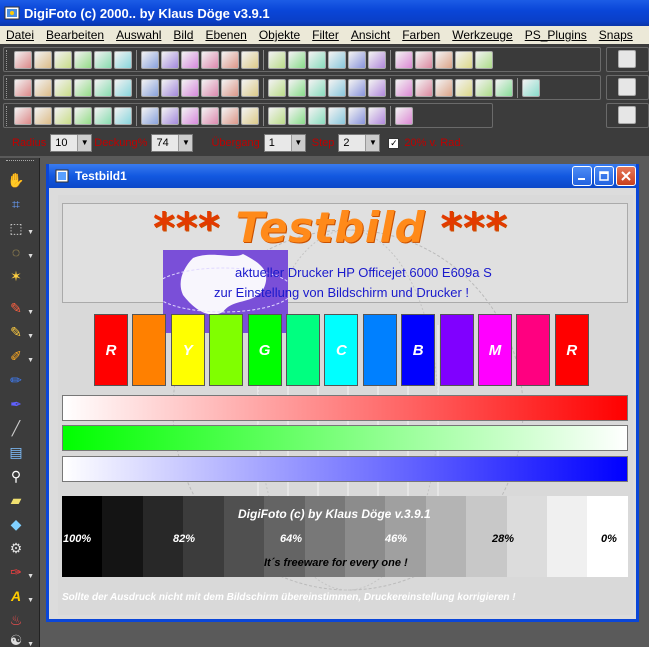 This screenshot has width=649, height=647. What do you see at coordinates (230, 60) in the screenshot?
I see `wand-icon` at bounding box center [230, 60].